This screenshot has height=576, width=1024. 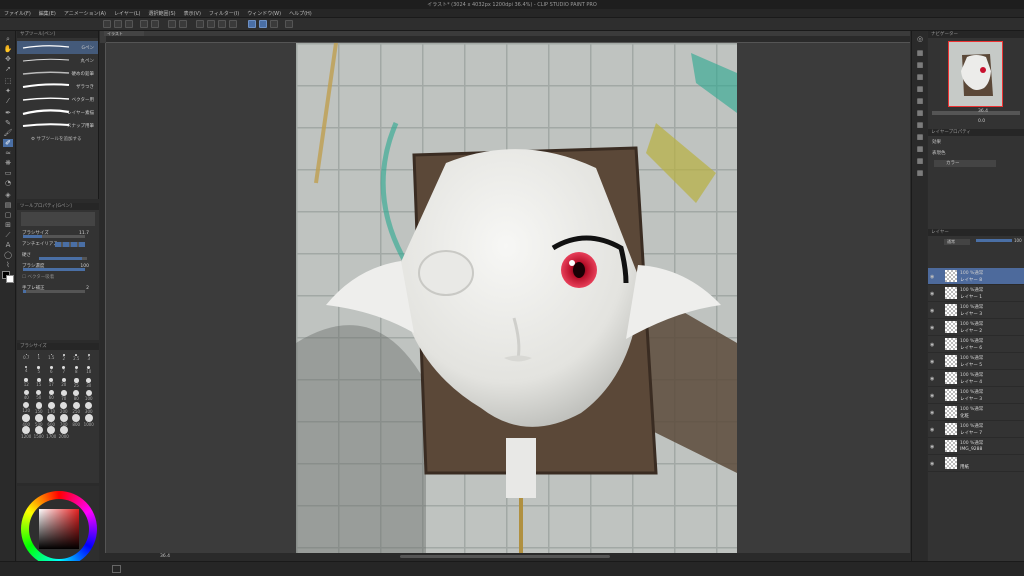 I want to click on fill-tool-icon: ◈, so click(x=8, y=195).